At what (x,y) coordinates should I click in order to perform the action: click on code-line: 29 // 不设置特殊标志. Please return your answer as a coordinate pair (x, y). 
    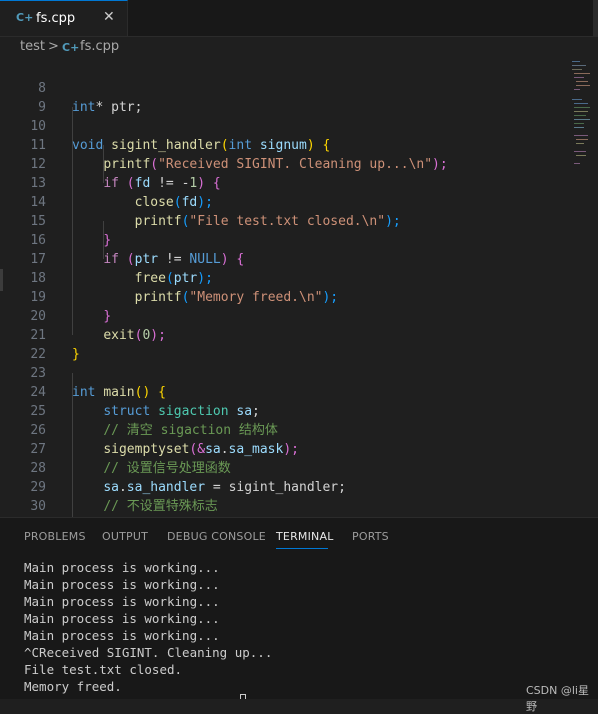
    Looking at the image, I should click on (285, 486).